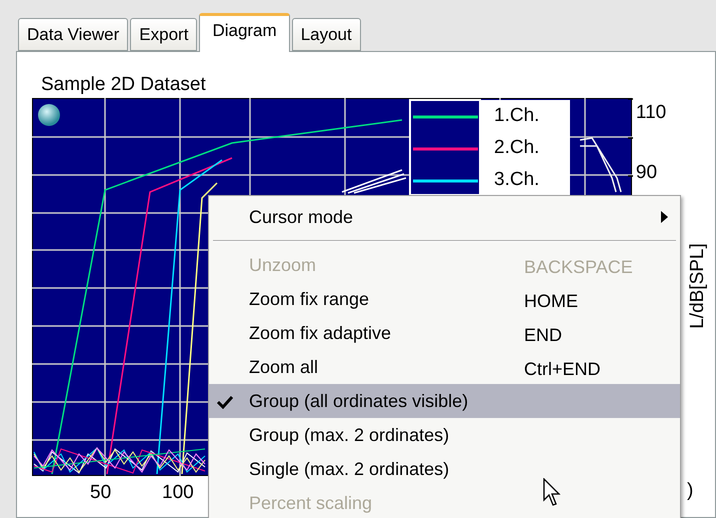  I want to click on menu-item: Cursor mode, so click(444, 217).